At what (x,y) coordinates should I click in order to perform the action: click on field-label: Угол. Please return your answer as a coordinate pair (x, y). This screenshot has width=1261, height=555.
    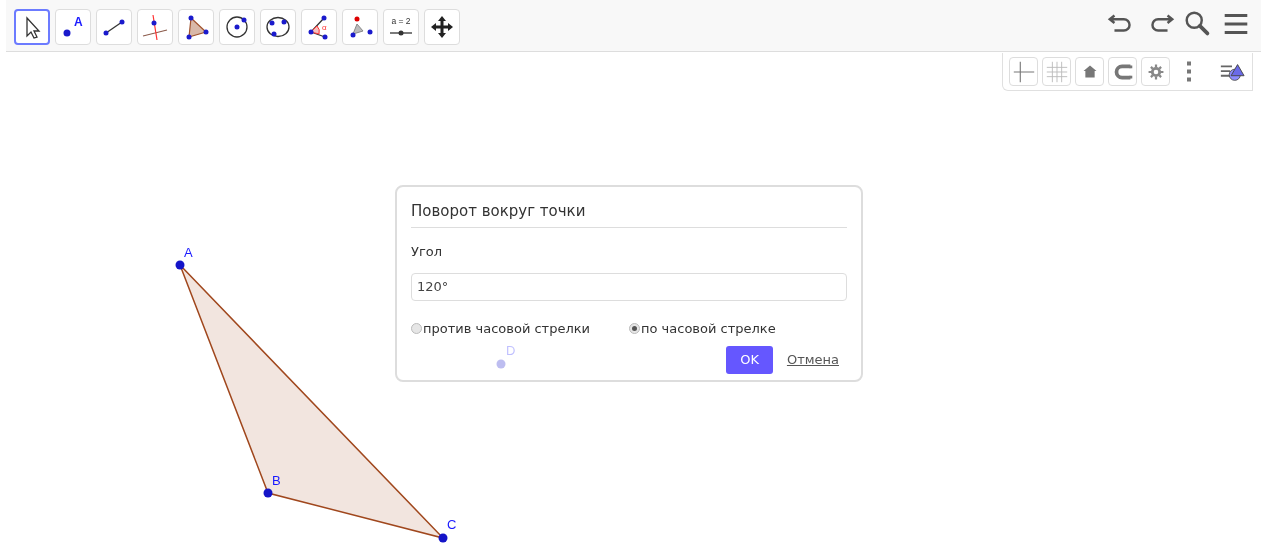
    Looking at the image, I should click on (426, 251).